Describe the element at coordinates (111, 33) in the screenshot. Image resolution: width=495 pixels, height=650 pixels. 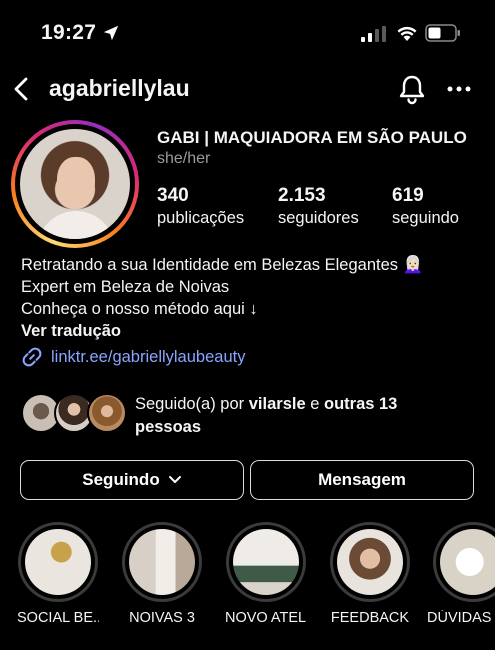
I see `location-arrow-icon` at that location.